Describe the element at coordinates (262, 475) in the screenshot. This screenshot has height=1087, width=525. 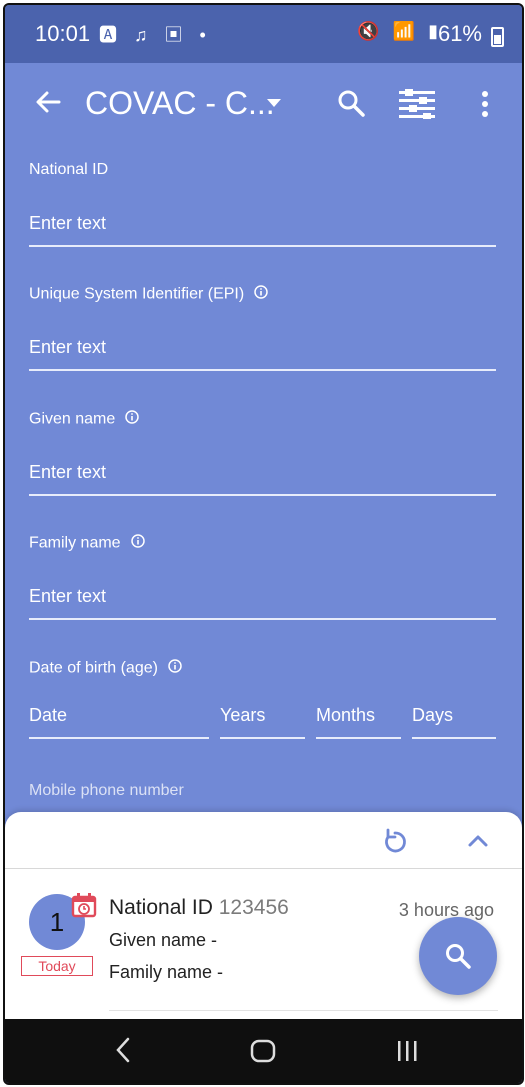
I see `given-name-input` at that location.